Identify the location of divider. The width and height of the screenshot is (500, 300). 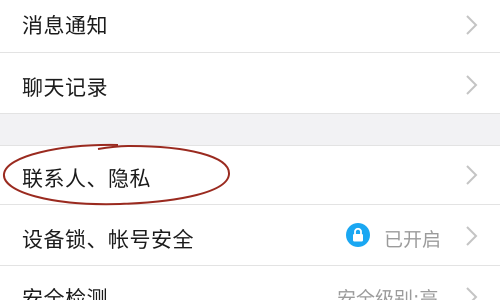
(250, 113).